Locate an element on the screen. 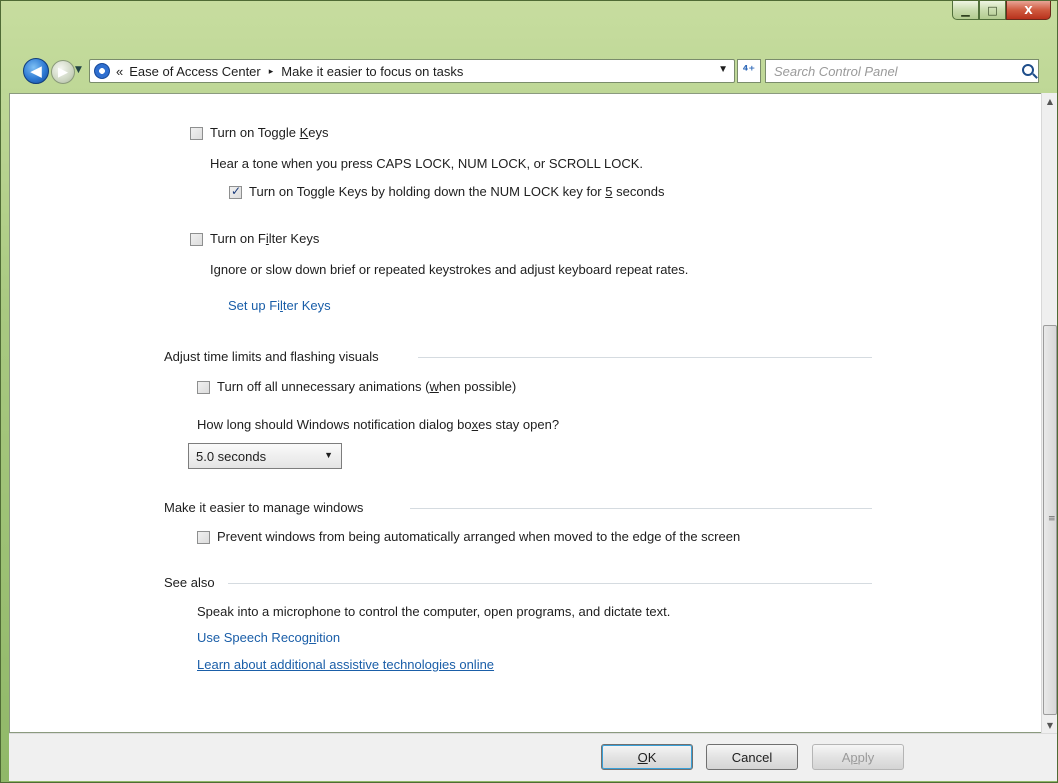 Image resolution: width=1058 pixels, height=783 pixels. filter-keys-checkbox is located at coordinates (196, 239).